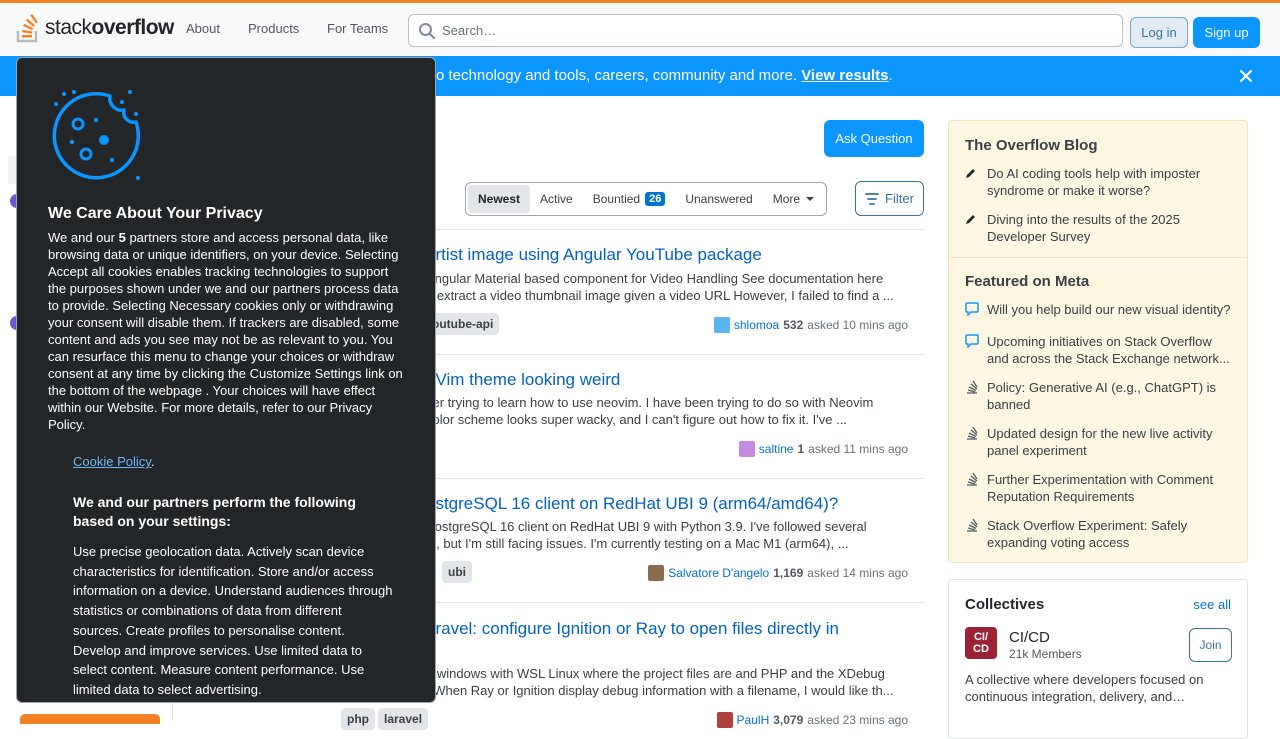 The height and width of the screenshot is (739, 1280). I want to click on tag: ubi, so click(457, 572).